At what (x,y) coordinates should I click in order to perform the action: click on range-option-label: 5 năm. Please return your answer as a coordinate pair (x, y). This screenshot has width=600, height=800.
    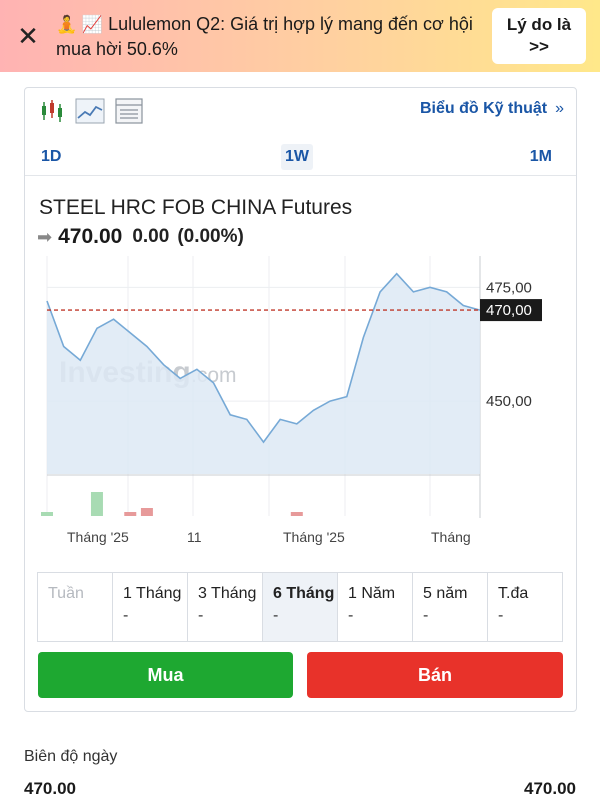
    Looking at the image, I should click on (445, 593).